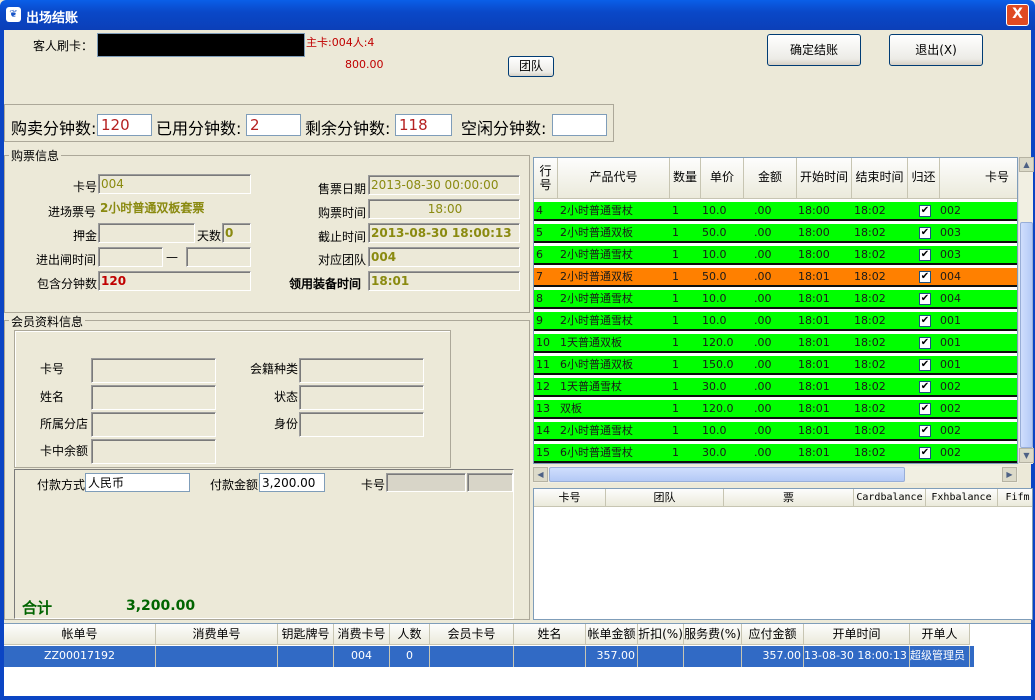 Image resolution: width=1035 pixels, height=700 pixels. I want to click on balance-header-cardbalance: Cardbalance, so click(890, 498).